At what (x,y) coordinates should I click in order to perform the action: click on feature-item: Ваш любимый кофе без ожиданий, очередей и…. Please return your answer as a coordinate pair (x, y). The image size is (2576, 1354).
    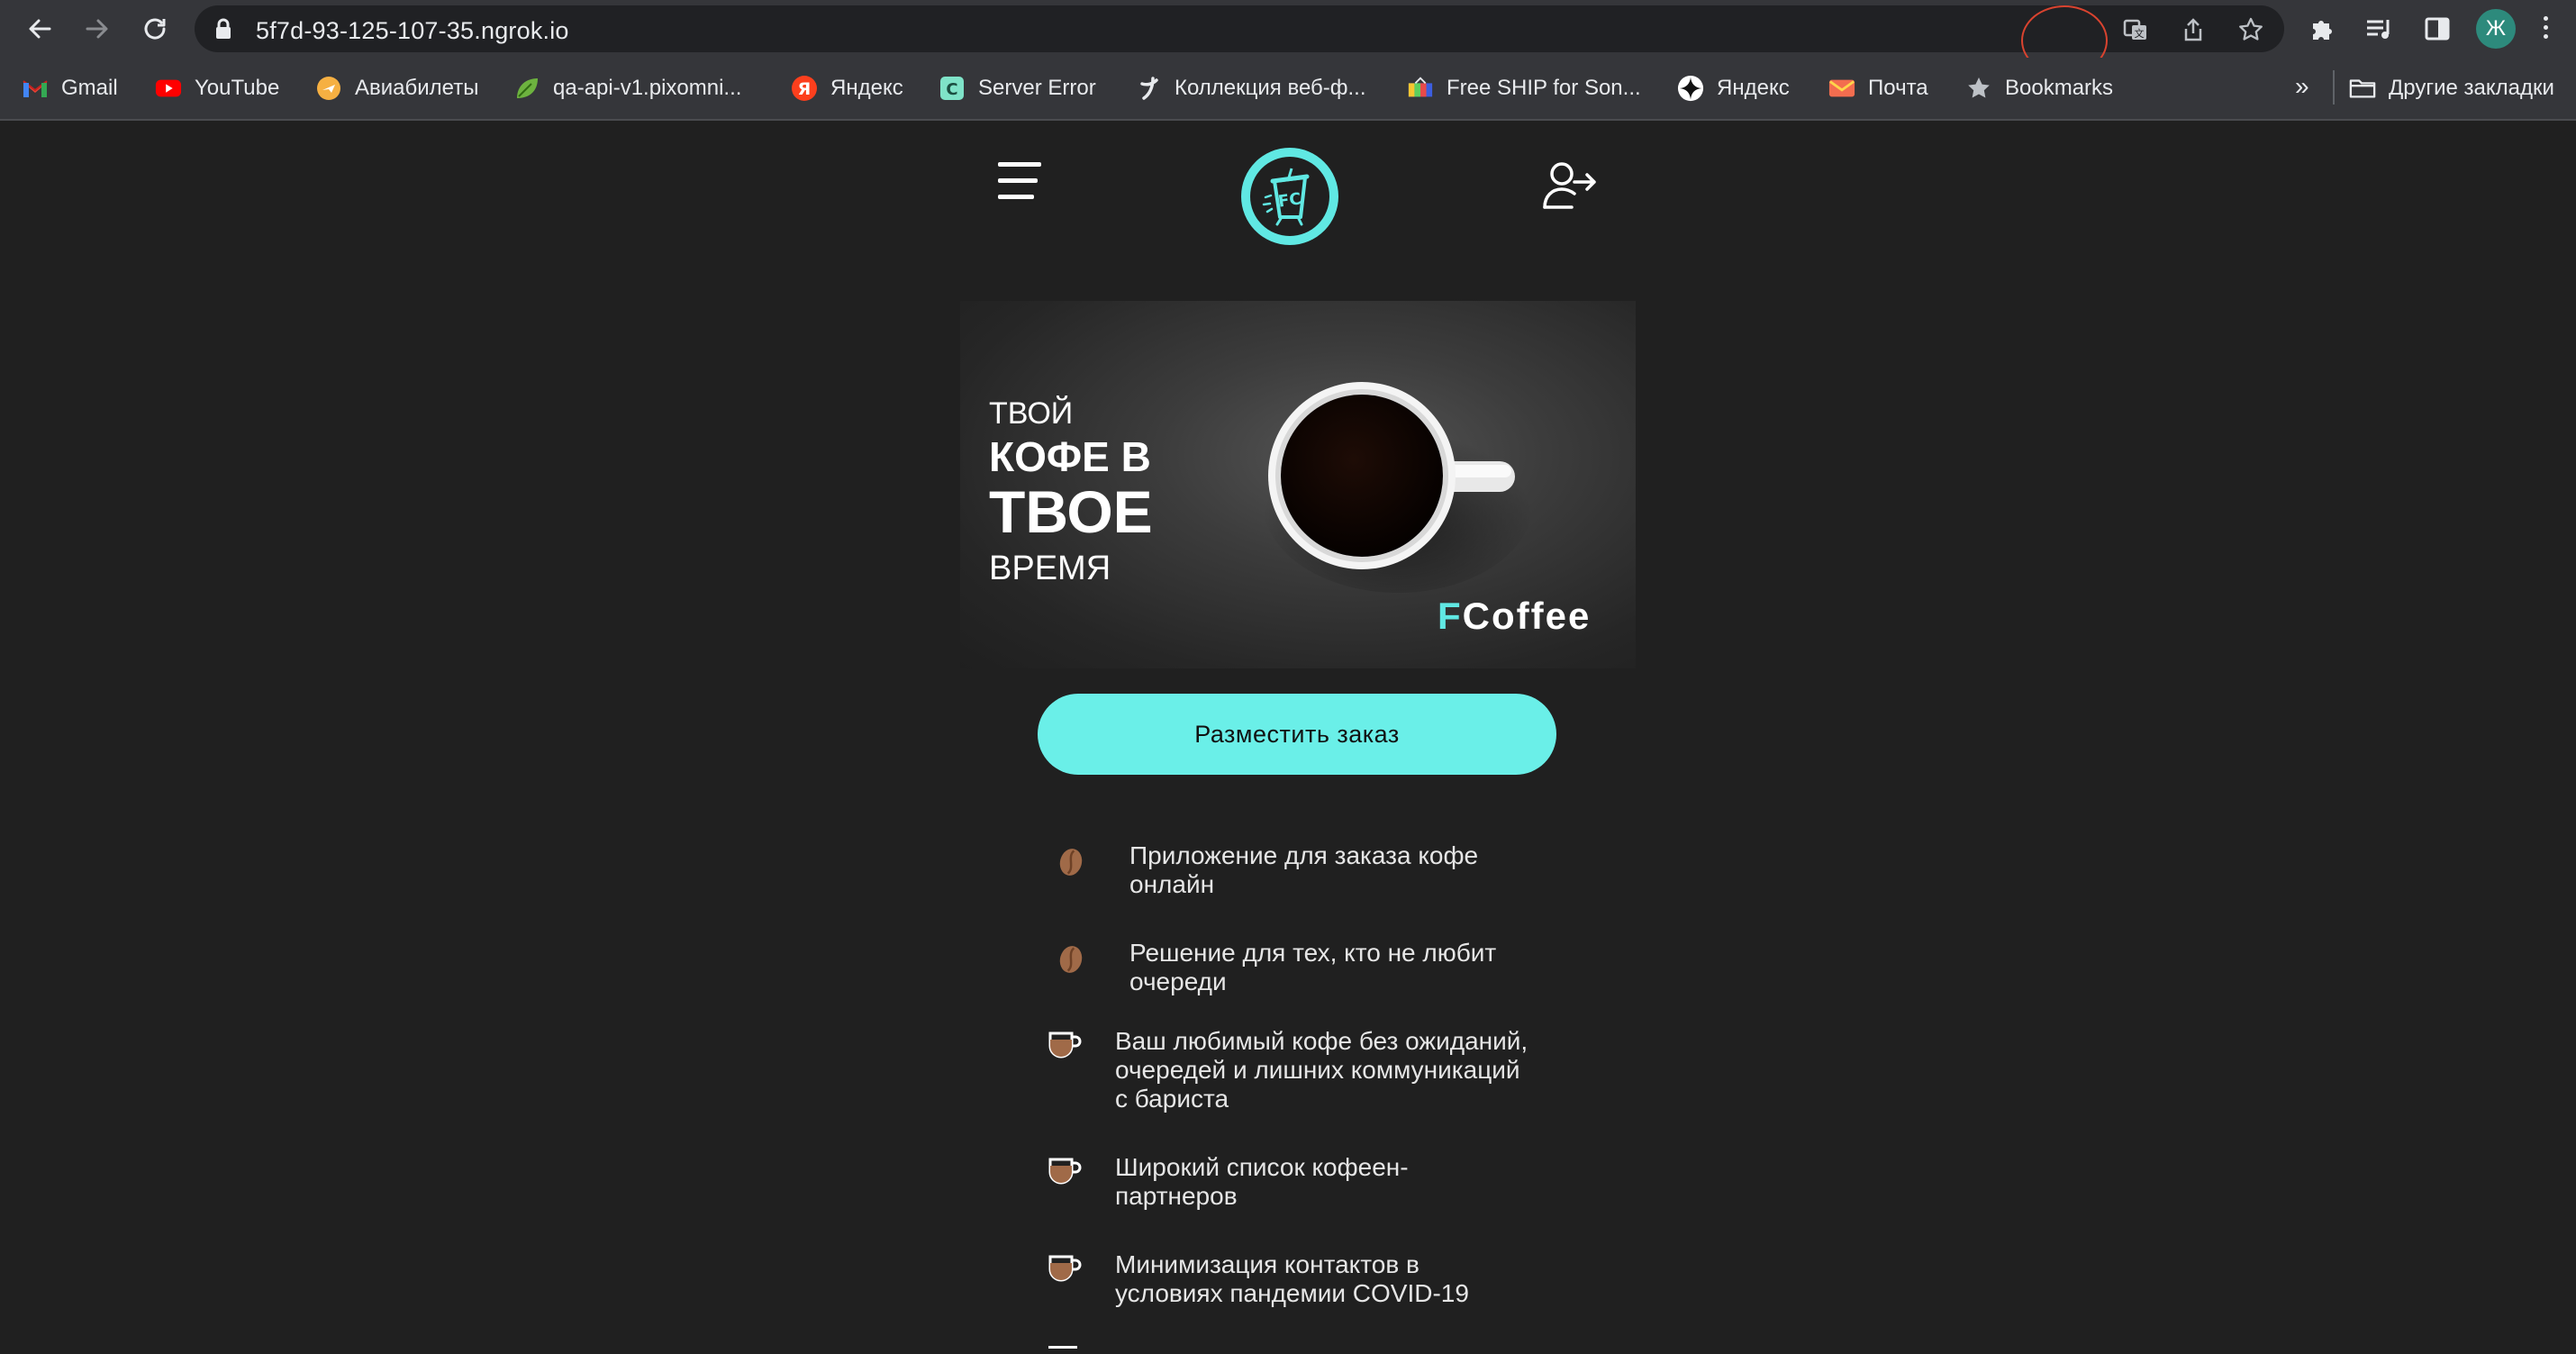
    Looking at the image, I should click on (1287, 1070).